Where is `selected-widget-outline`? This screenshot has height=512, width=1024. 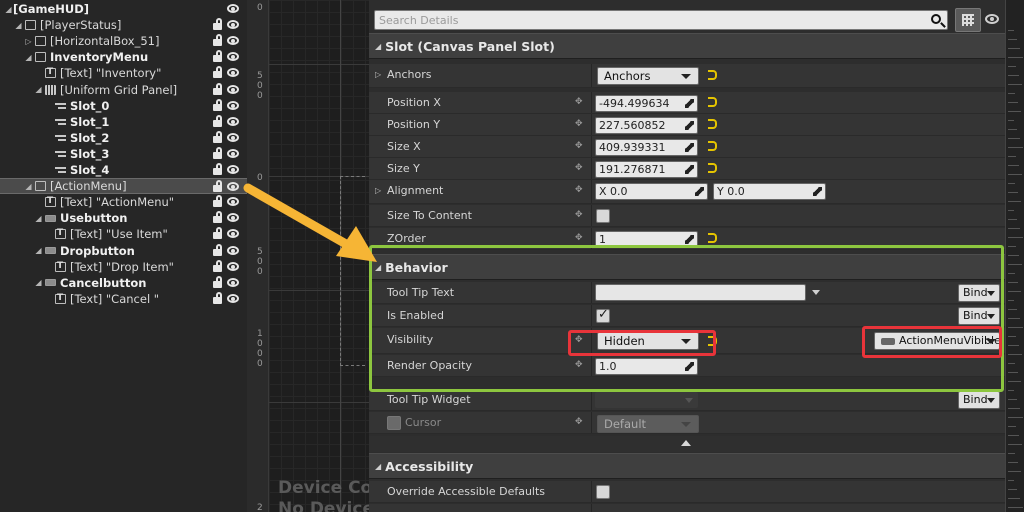 selected-widget-outline is located at coordinates (352, 271).